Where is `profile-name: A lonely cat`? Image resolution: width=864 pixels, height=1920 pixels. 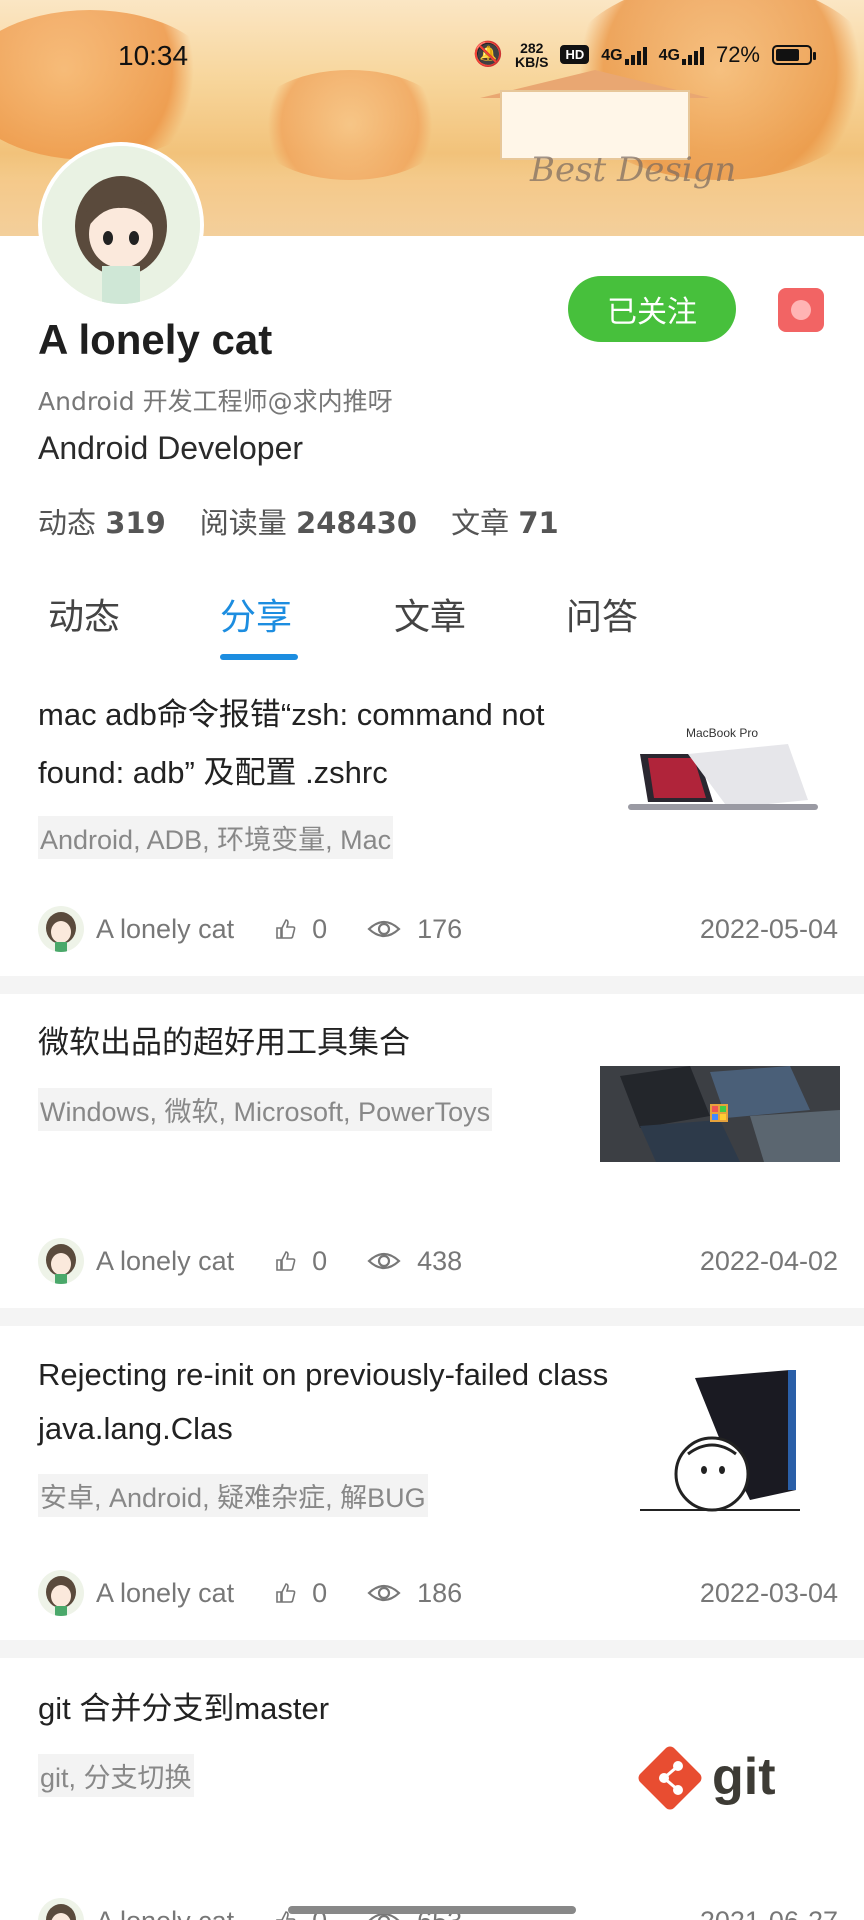
profile-name: A lonely cat is located at coordinates (155, 339).